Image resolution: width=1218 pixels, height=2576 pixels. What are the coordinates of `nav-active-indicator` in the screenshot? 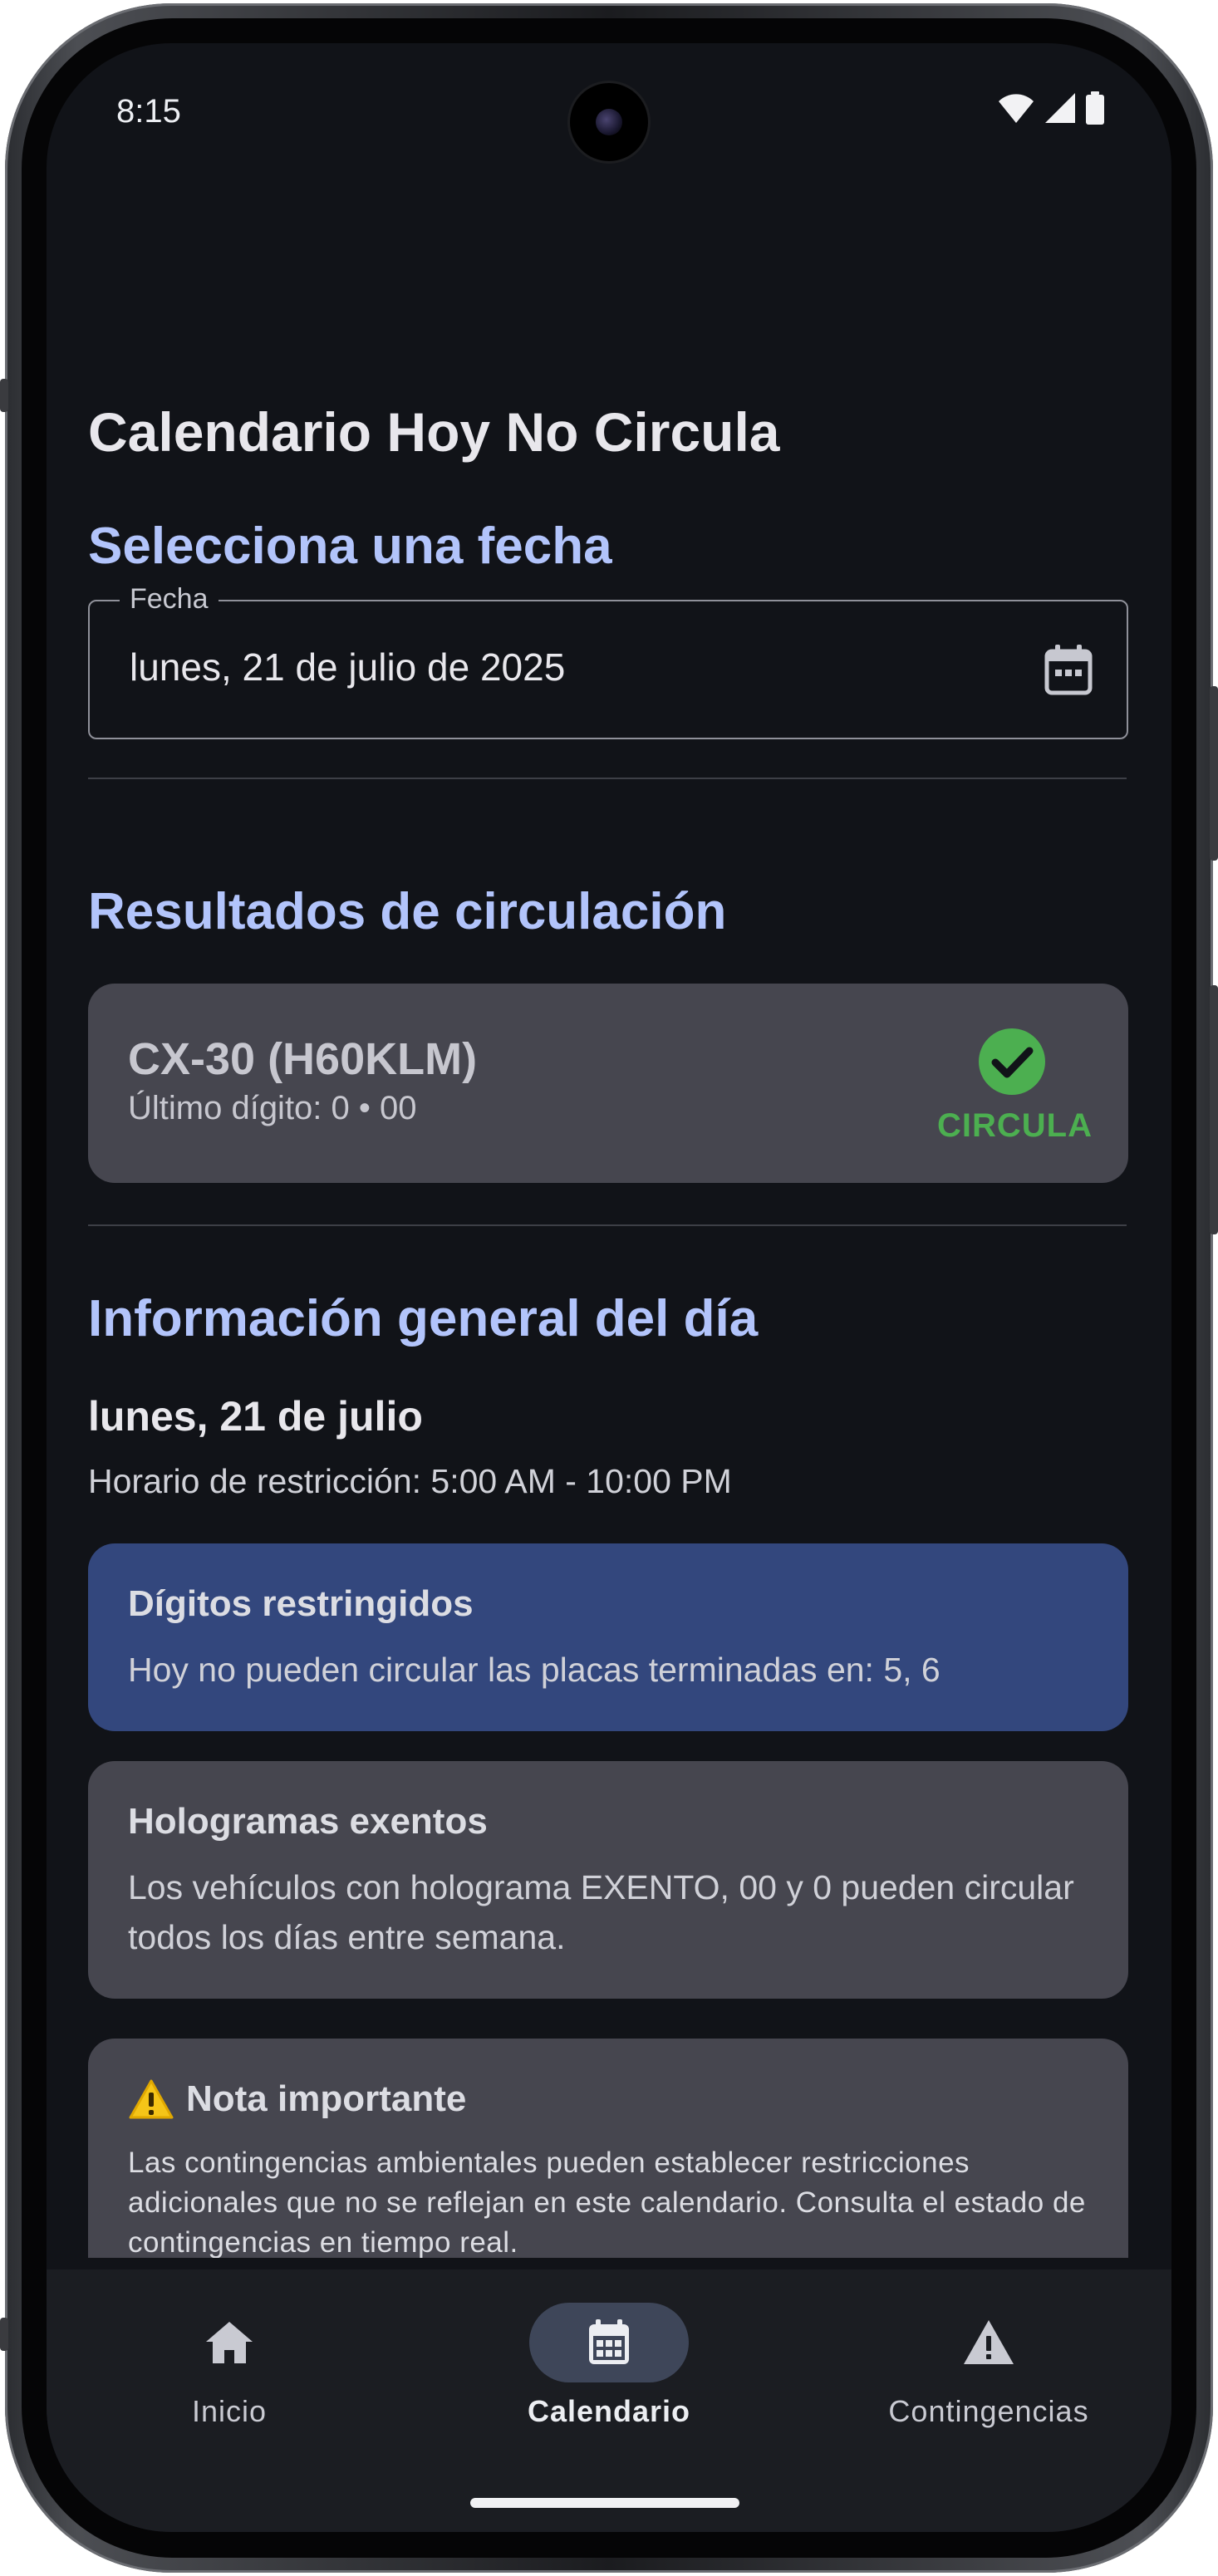 It's located at (609, 2342).